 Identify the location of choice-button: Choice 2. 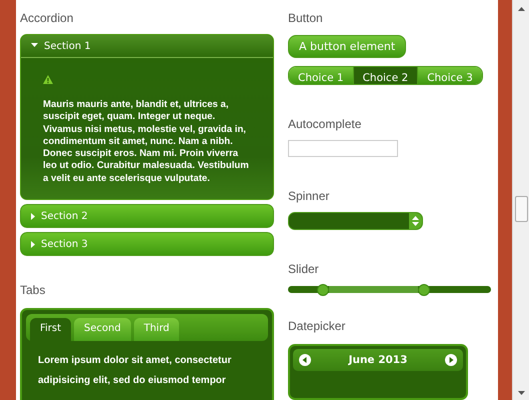
(386, 75).